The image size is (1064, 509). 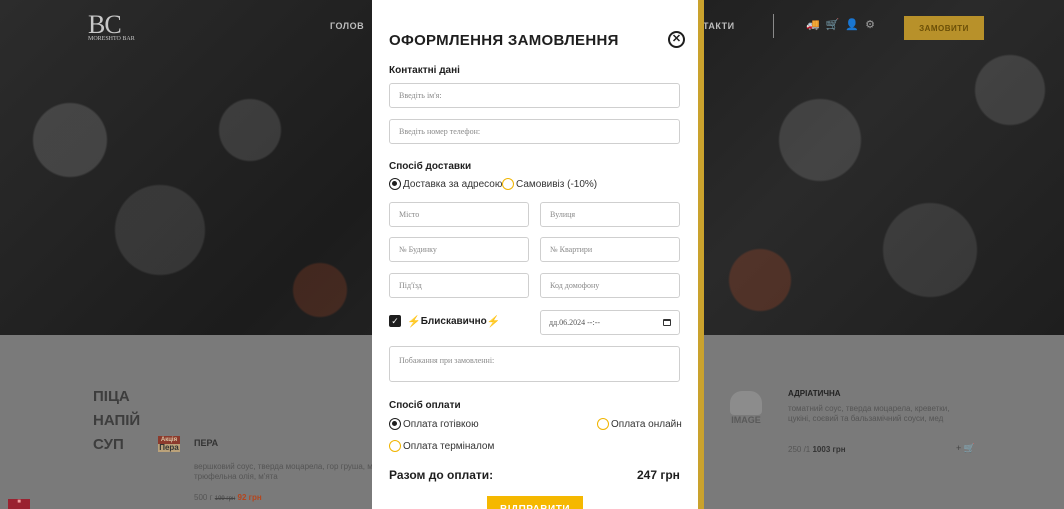 I want to click on nav-item-contacts: ТАКТИ, so click(x=719, y=26).